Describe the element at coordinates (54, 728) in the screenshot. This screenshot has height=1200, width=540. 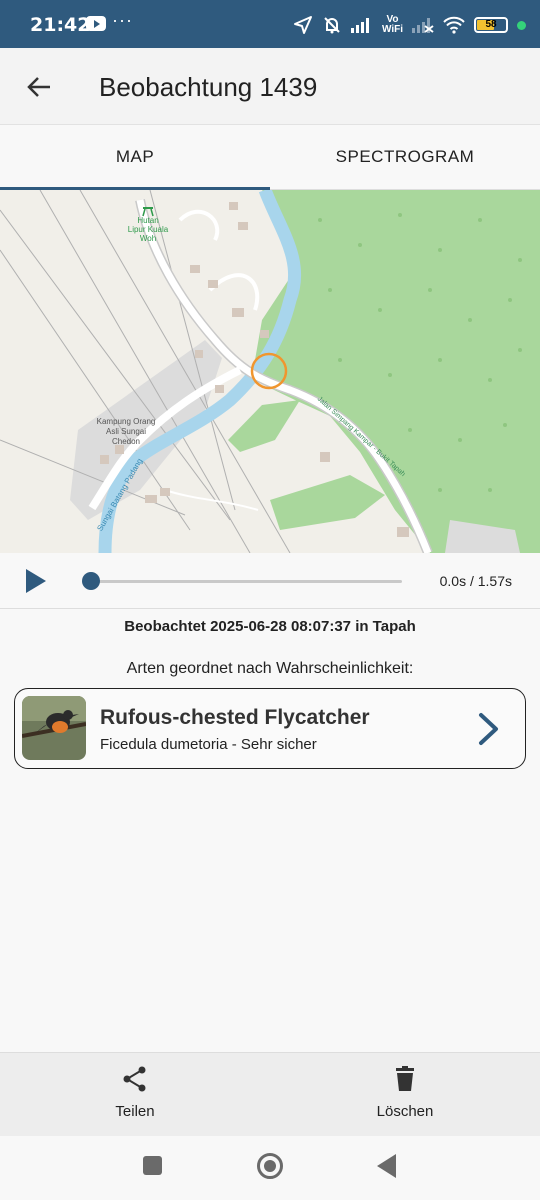
I see `bird-photo` at that location.